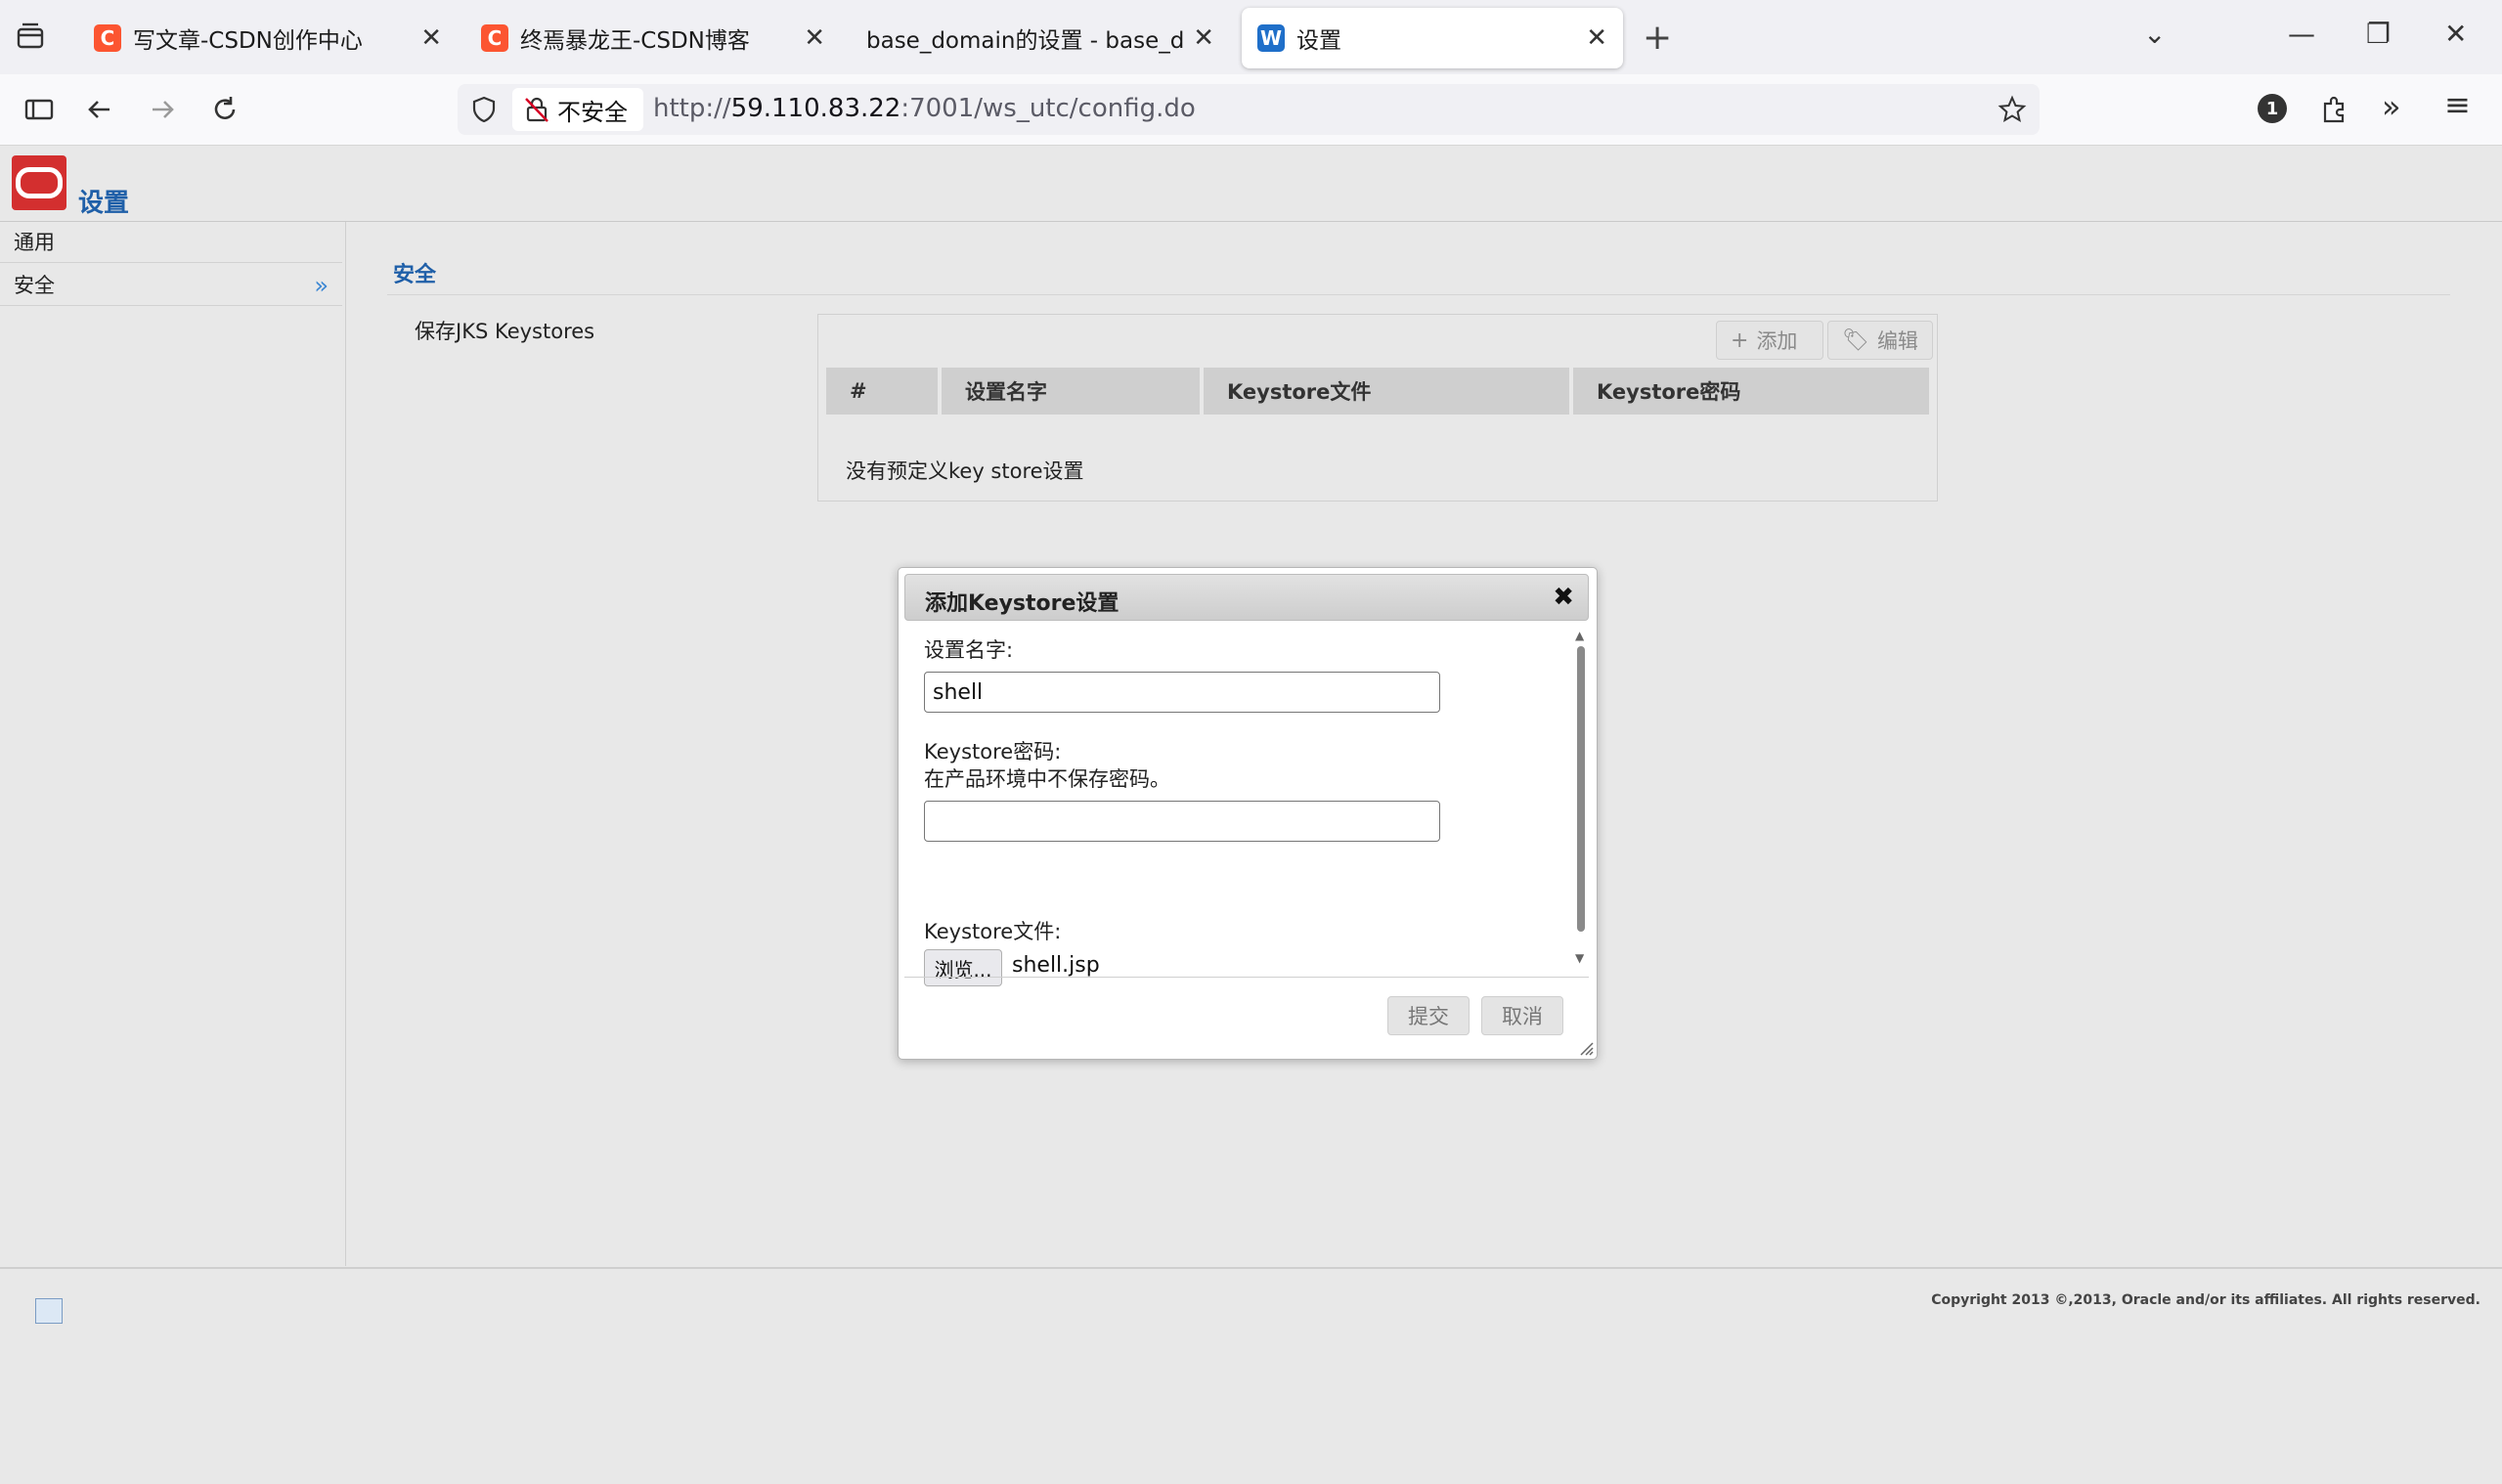  I want to click on double-chevron-right-icon: », so click(322, 285).